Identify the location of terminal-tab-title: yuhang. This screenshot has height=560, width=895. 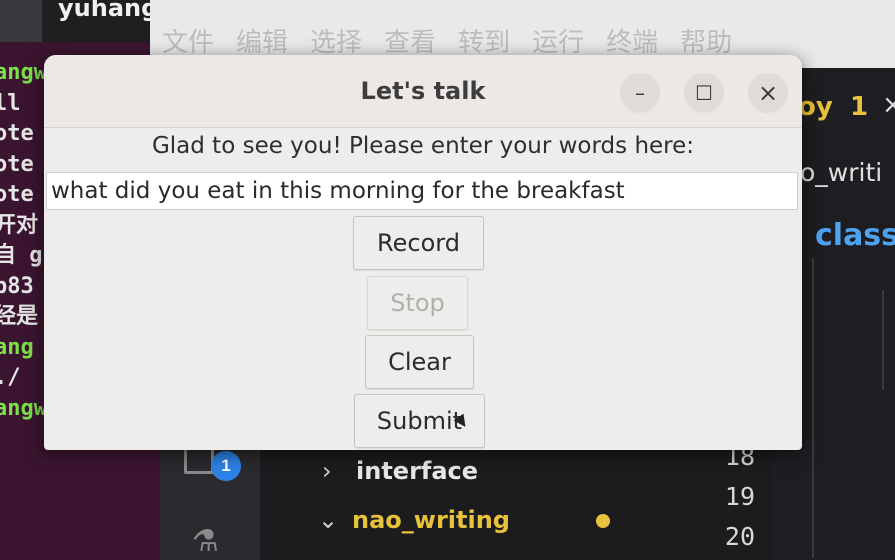
(108, 11).